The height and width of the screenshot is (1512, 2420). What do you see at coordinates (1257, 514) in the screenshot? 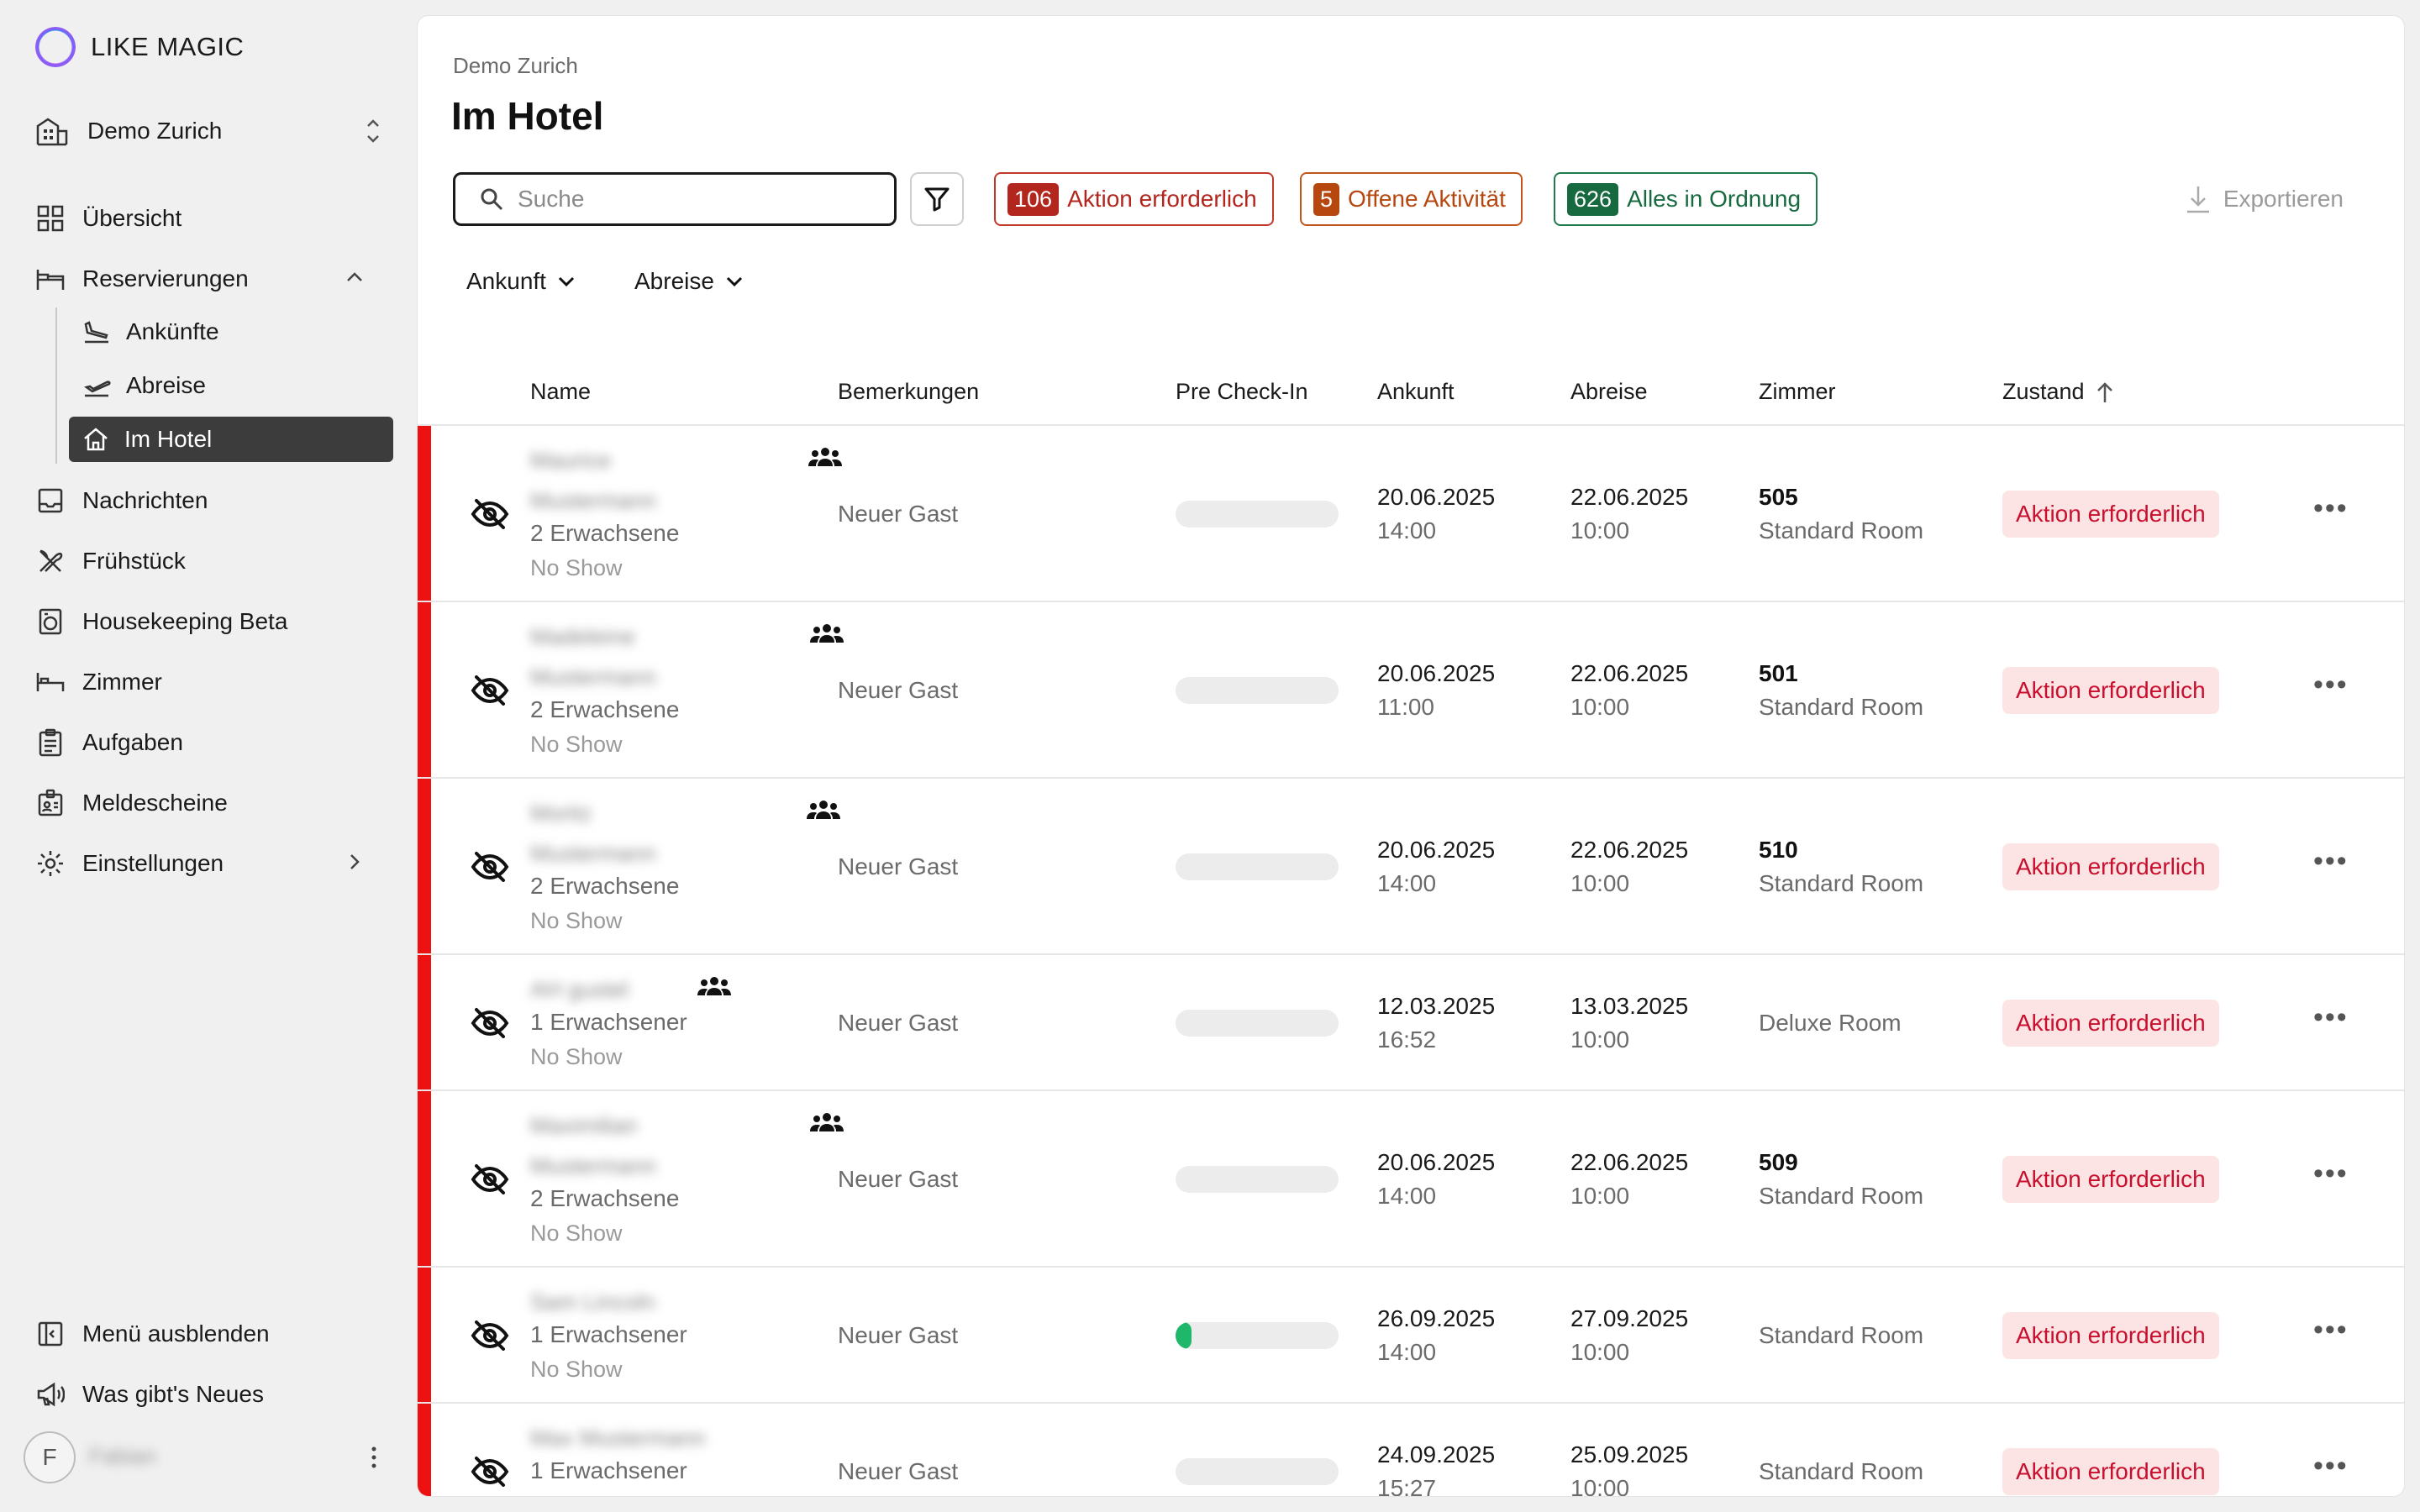
I see `precheckin-progress` at bounding box center [1257, 514].